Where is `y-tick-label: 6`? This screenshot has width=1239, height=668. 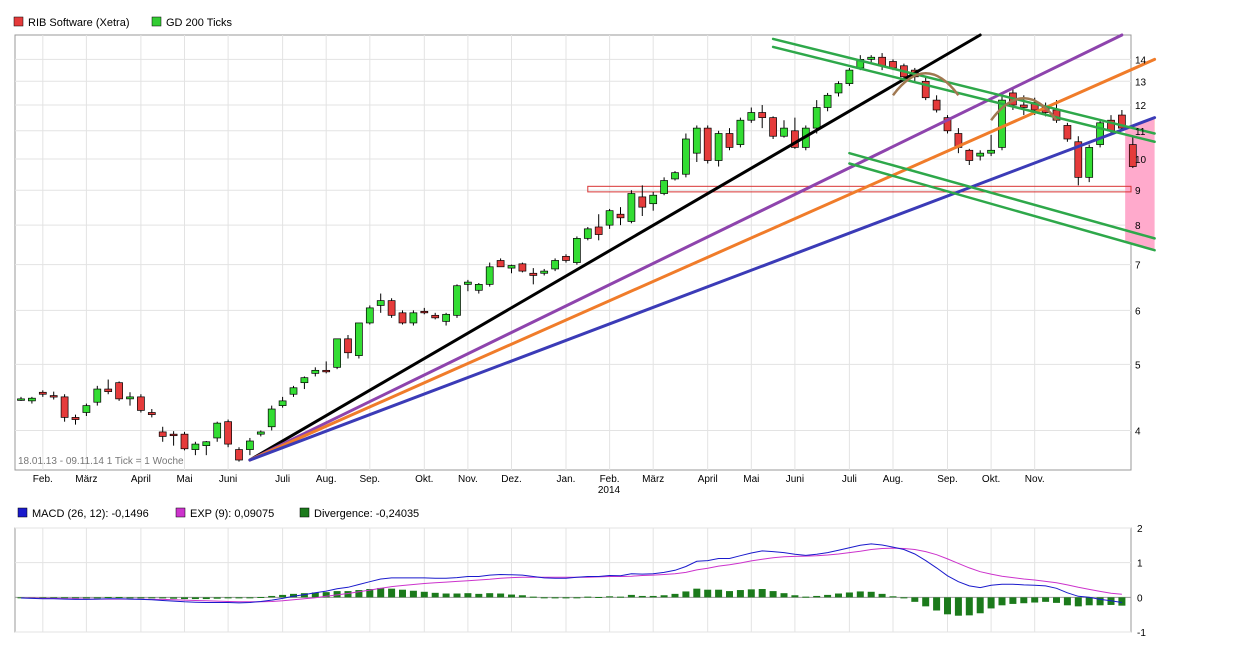 y-tick-label: 6 is located at coordinates (1138, 311).